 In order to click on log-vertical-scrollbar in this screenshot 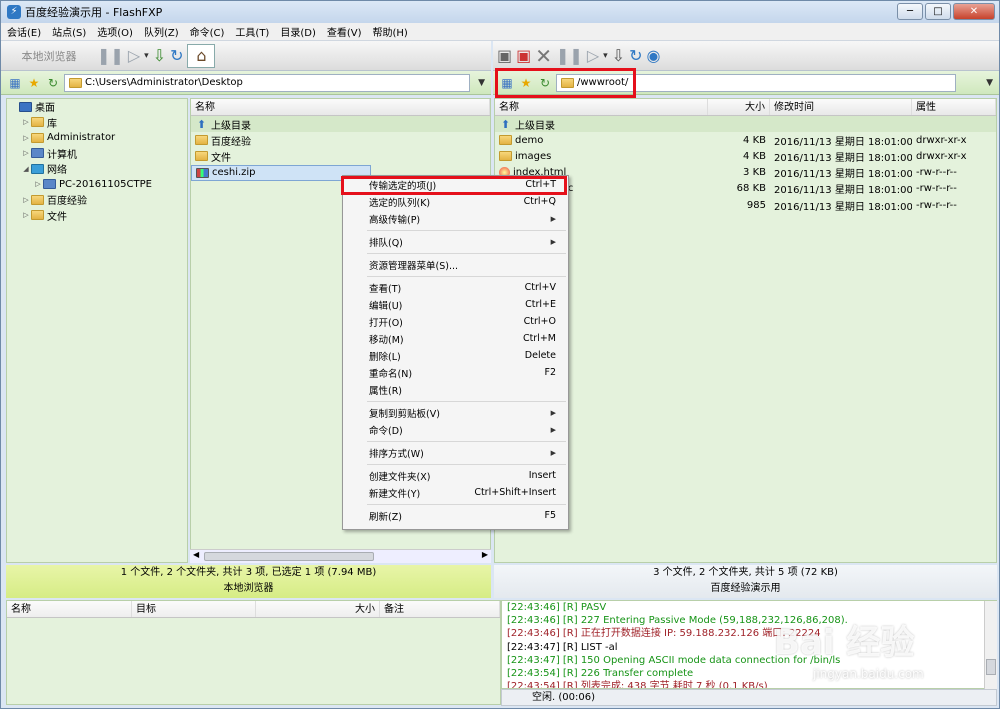, I will do `click(990, 645)`.